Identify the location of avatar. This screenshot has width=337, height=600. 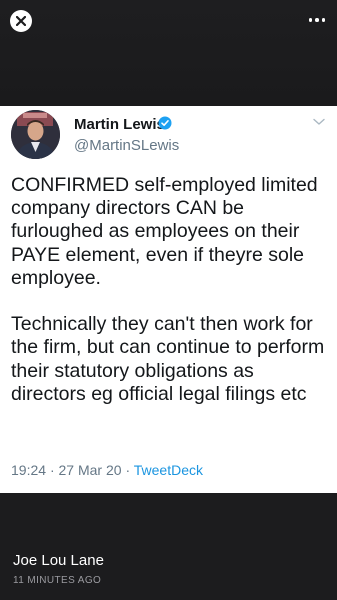
(35, 134).